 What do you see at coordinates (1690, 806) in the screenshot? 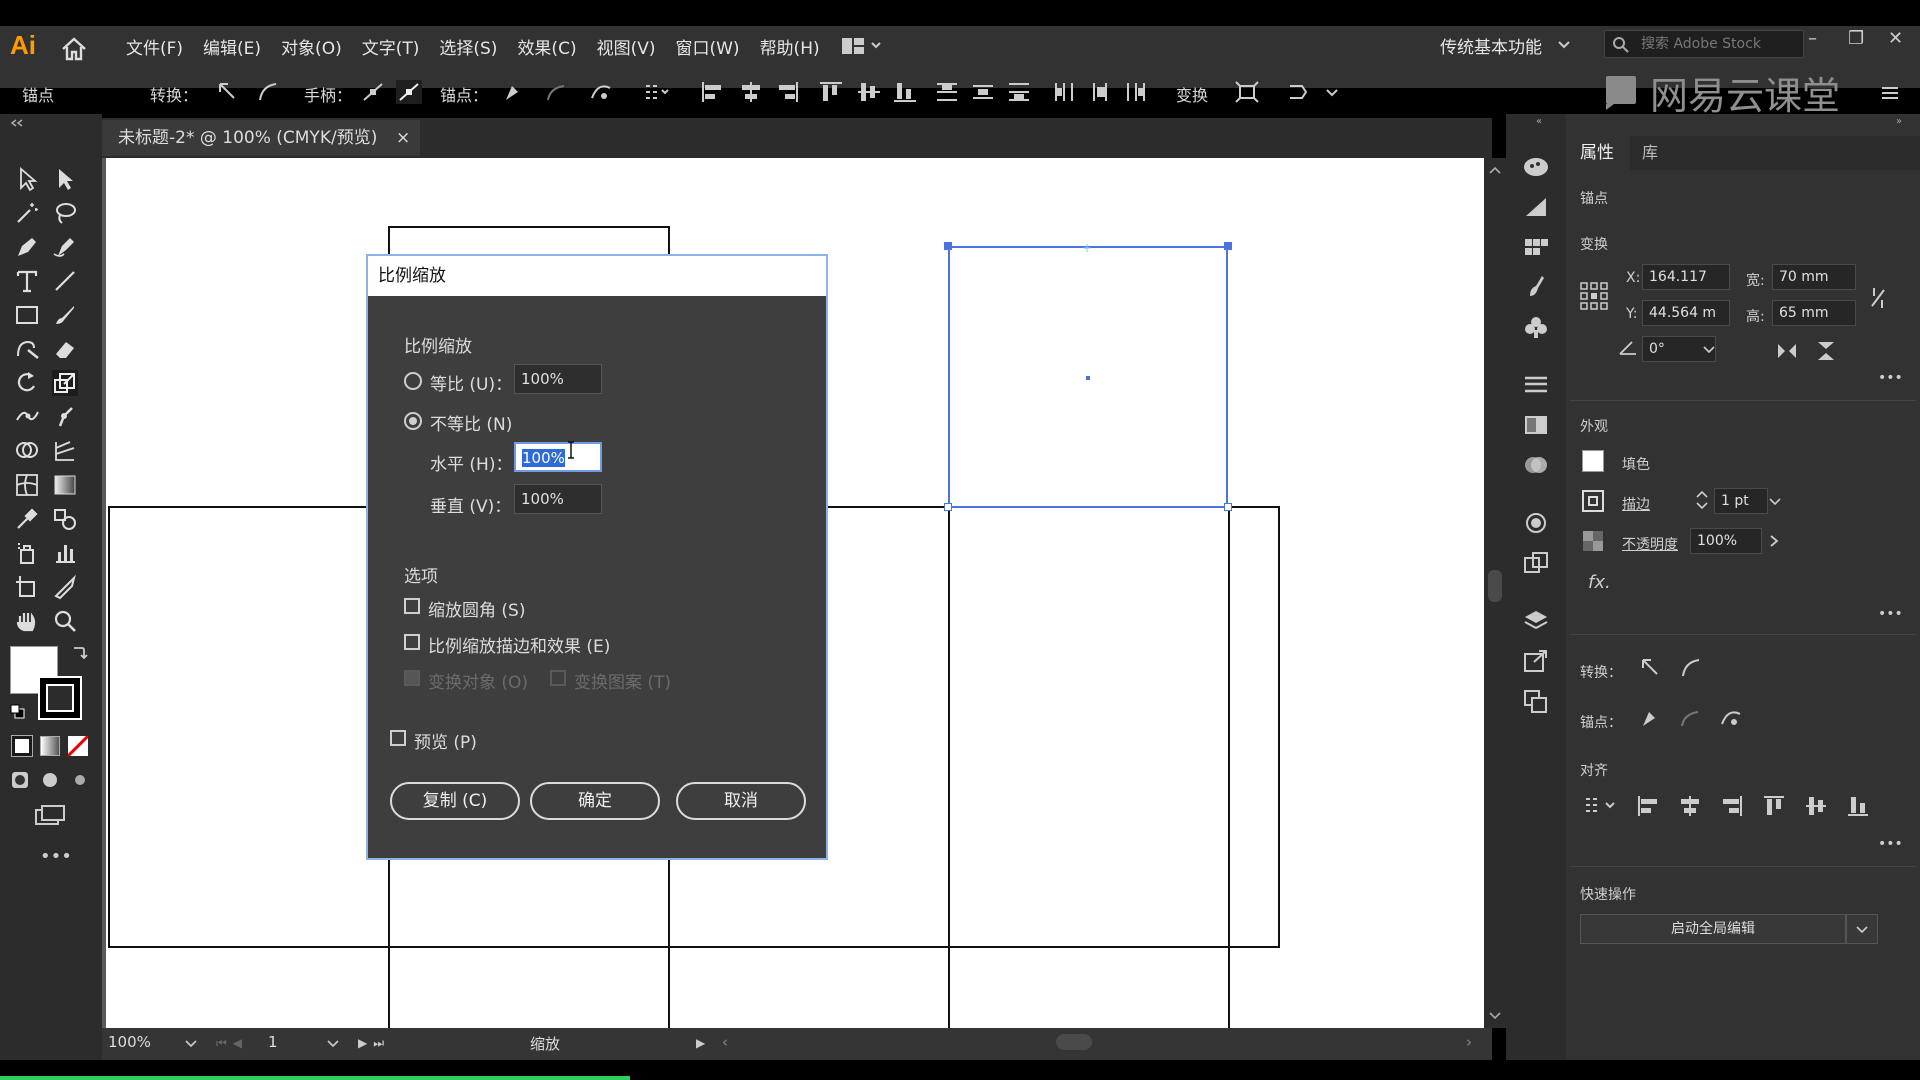
I see `align-hcenter-icon` at bounding box center [1690, 806].